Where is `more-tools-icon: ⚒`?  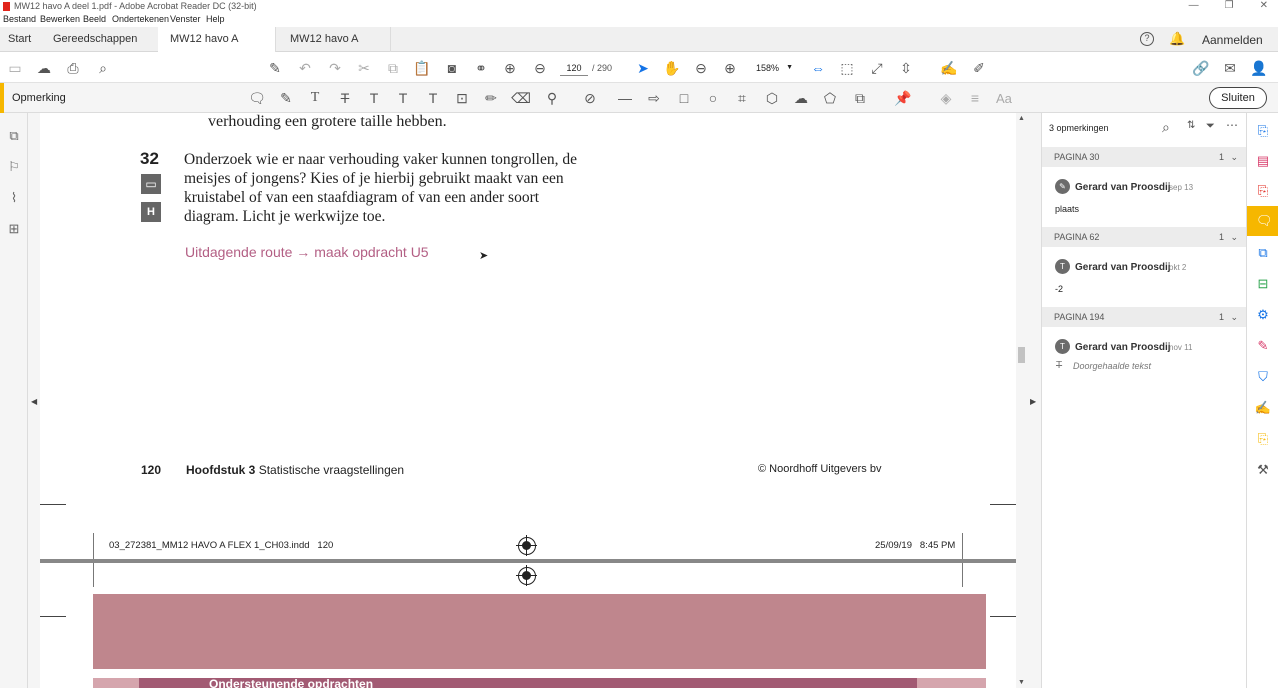
more-tools-icon: ⚒ is located at coordinates (1263, 470).